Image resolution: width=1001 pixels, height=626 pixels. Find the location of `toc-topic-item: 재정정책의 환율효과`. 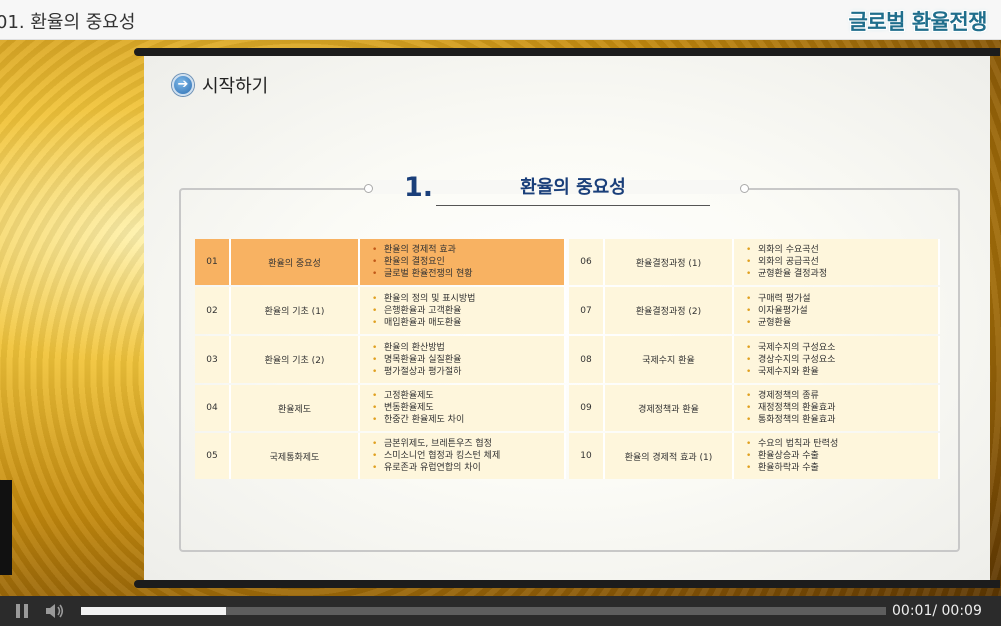

toc-topic-item: 재정정책의 환율효과 is located at coordinates (842, 408).